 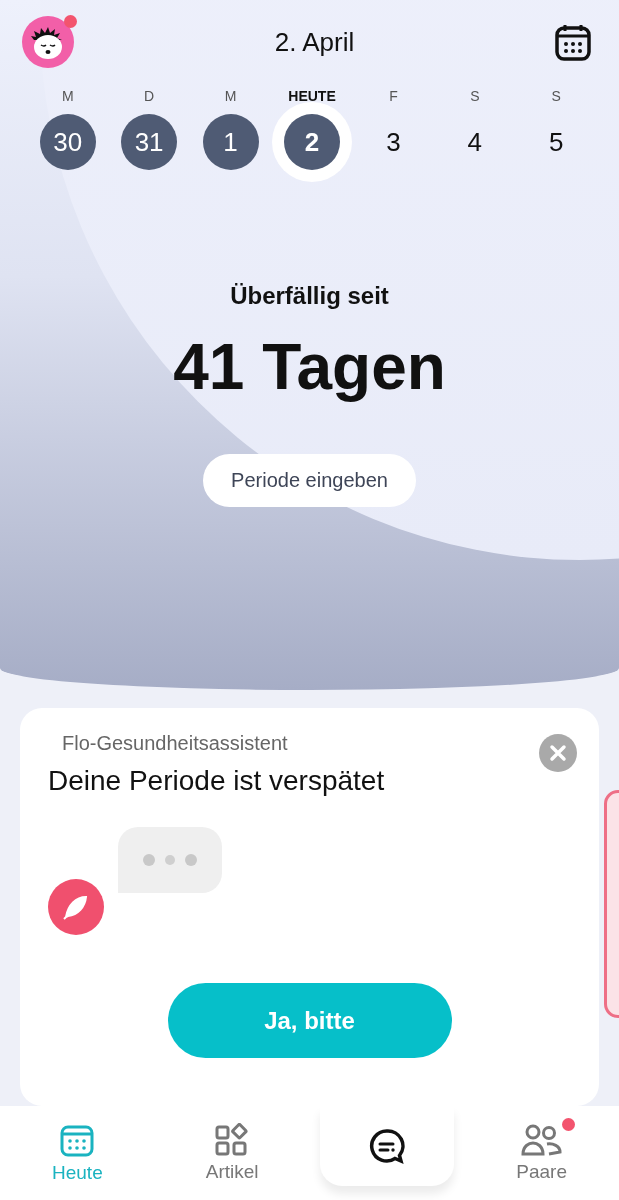 I want to click on chat-icon, so click(x=386, y=1146).